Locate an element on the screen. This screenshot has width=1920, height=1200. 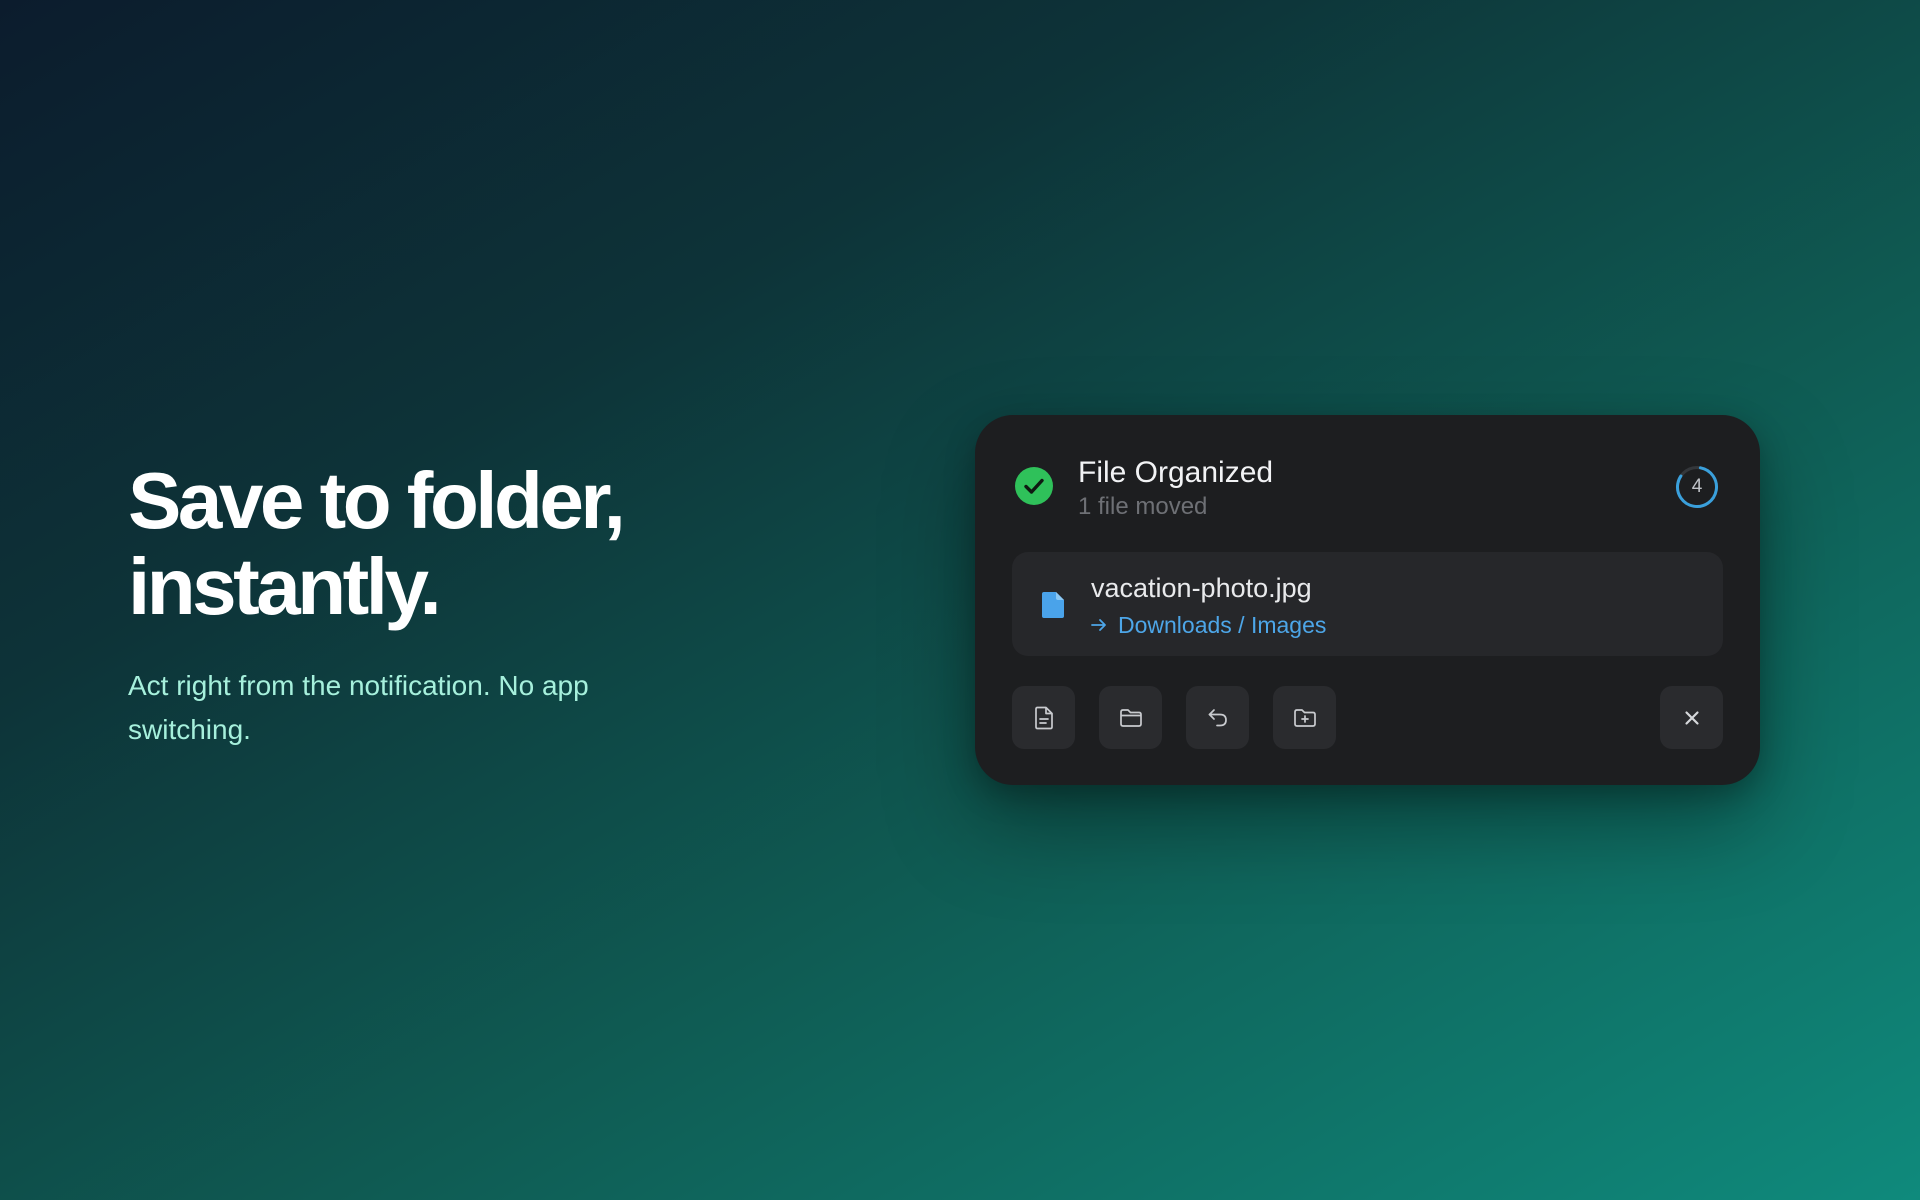
file-icon is located at coordinates (1053, 605).